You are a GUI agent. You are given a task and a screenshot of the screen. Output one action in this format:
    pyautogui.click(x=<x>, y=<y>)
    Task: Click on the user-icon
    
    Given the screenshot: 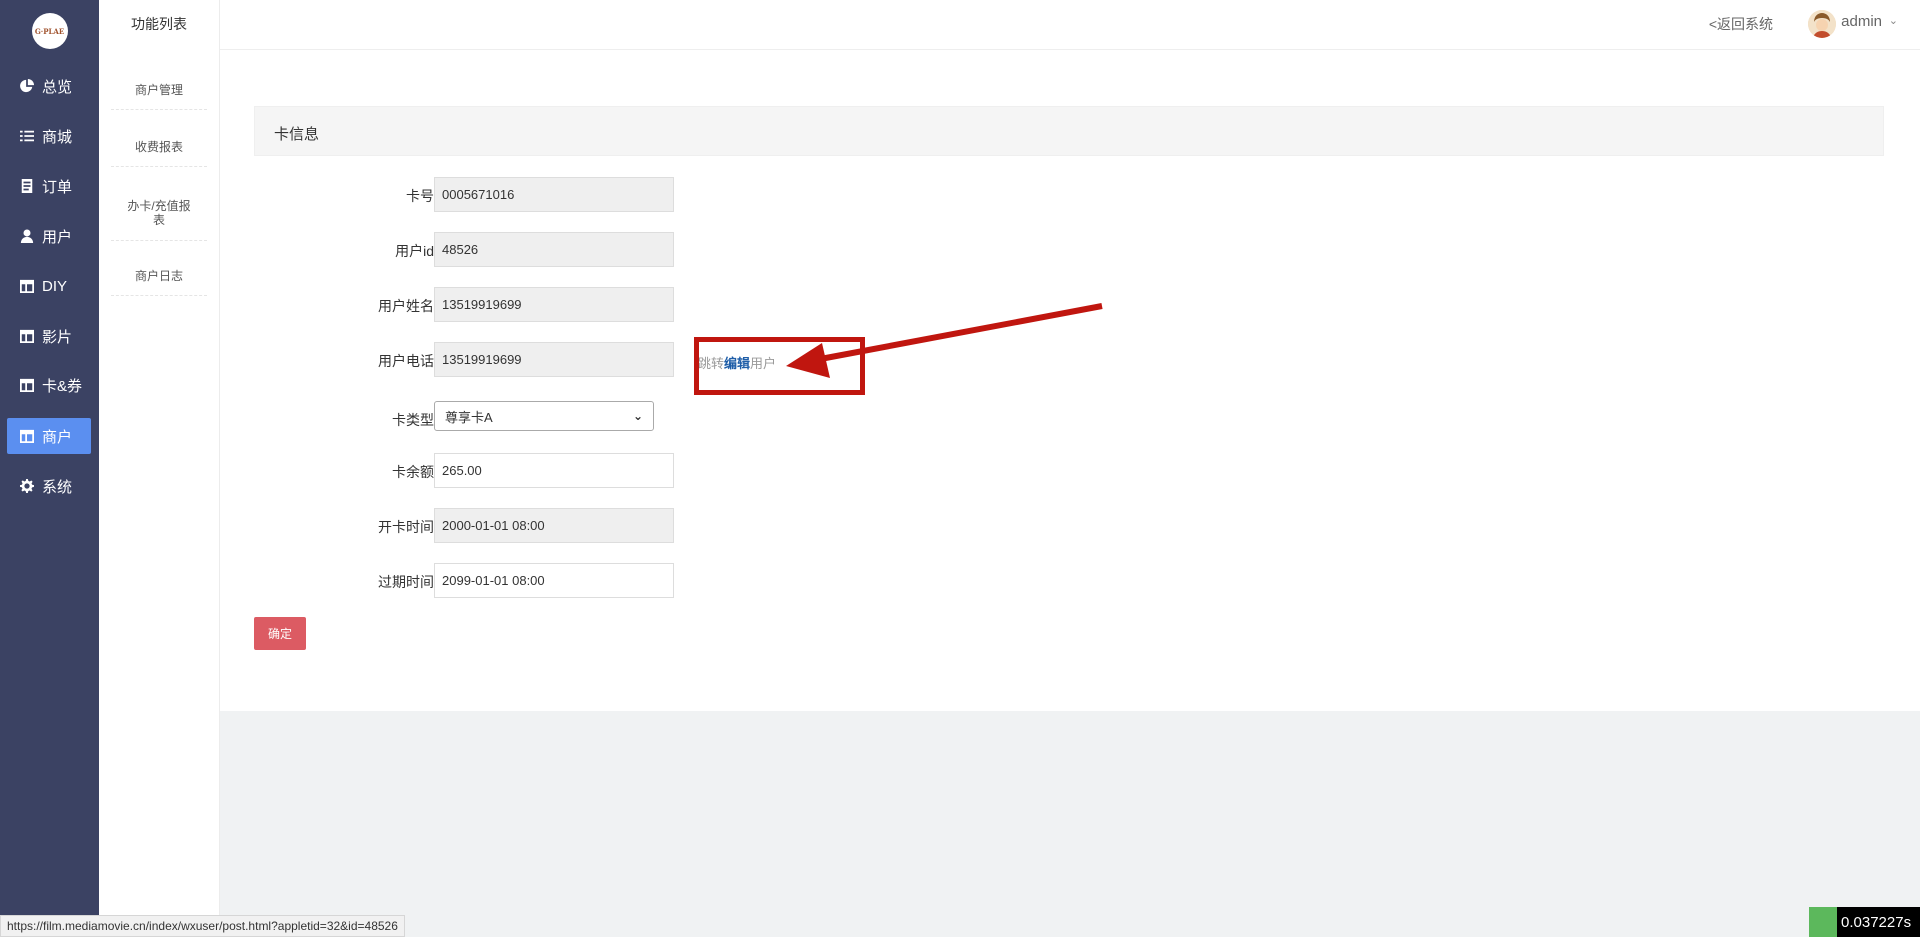 What is the action you would take?
    pyautogui.click(x=27, y=236)
    